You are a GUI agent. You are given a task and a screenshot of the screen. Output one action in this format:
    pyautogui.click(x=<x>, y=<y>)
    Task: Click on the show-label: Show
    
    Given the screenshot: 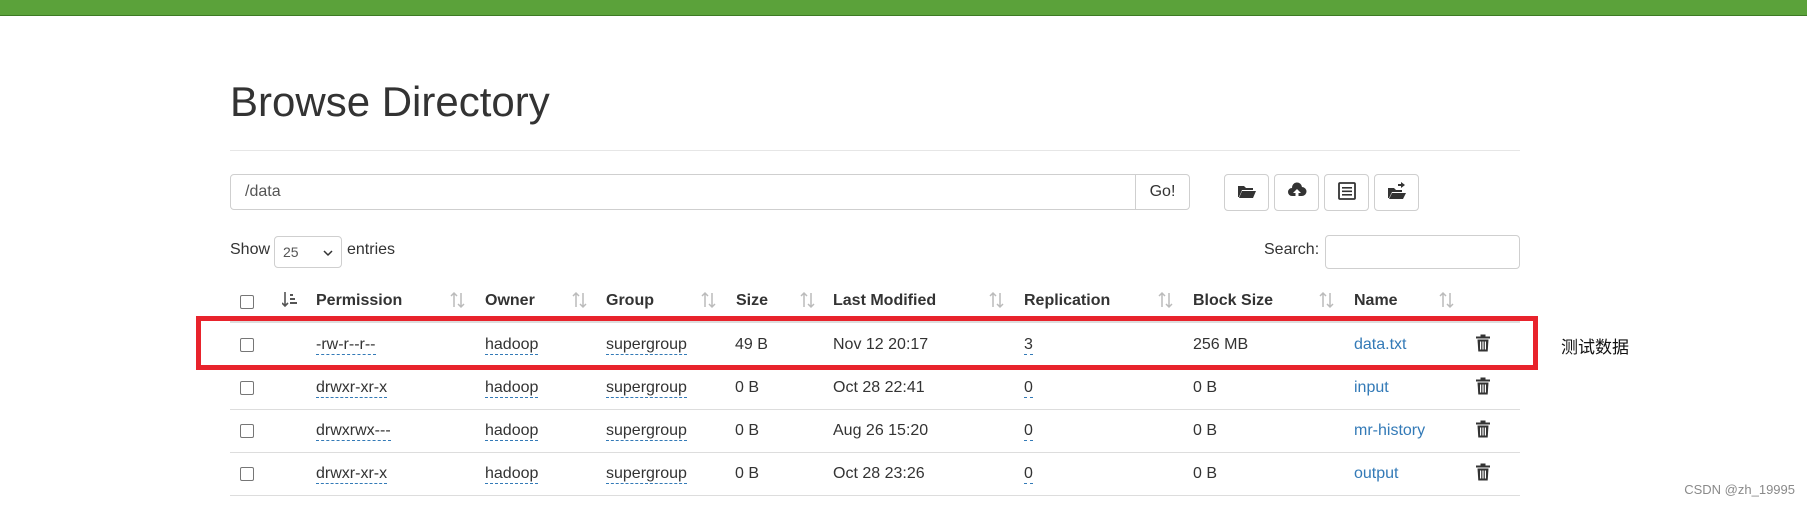 What is the action you would take?
    pyautogui.click(x=250, y=249)
    